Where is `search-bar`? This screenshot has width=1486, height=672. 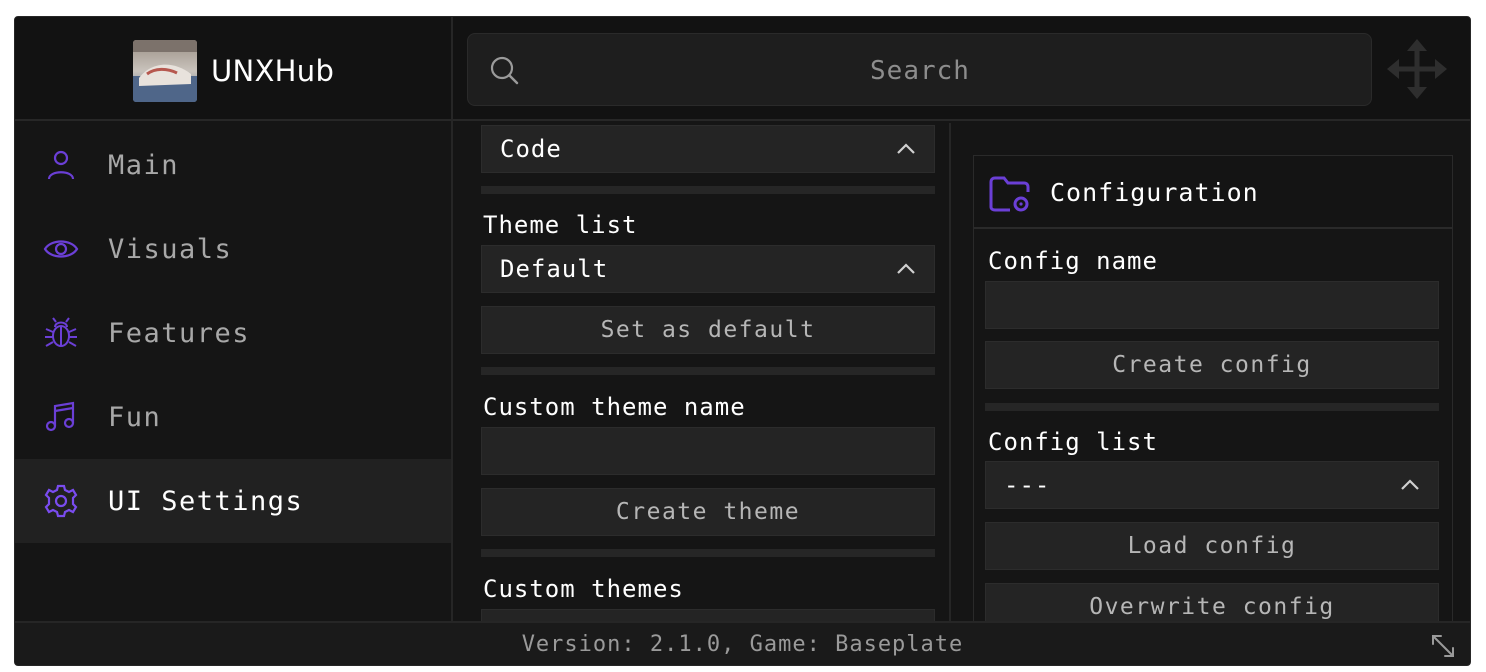
search-bar is located at coordinates (919, 70).